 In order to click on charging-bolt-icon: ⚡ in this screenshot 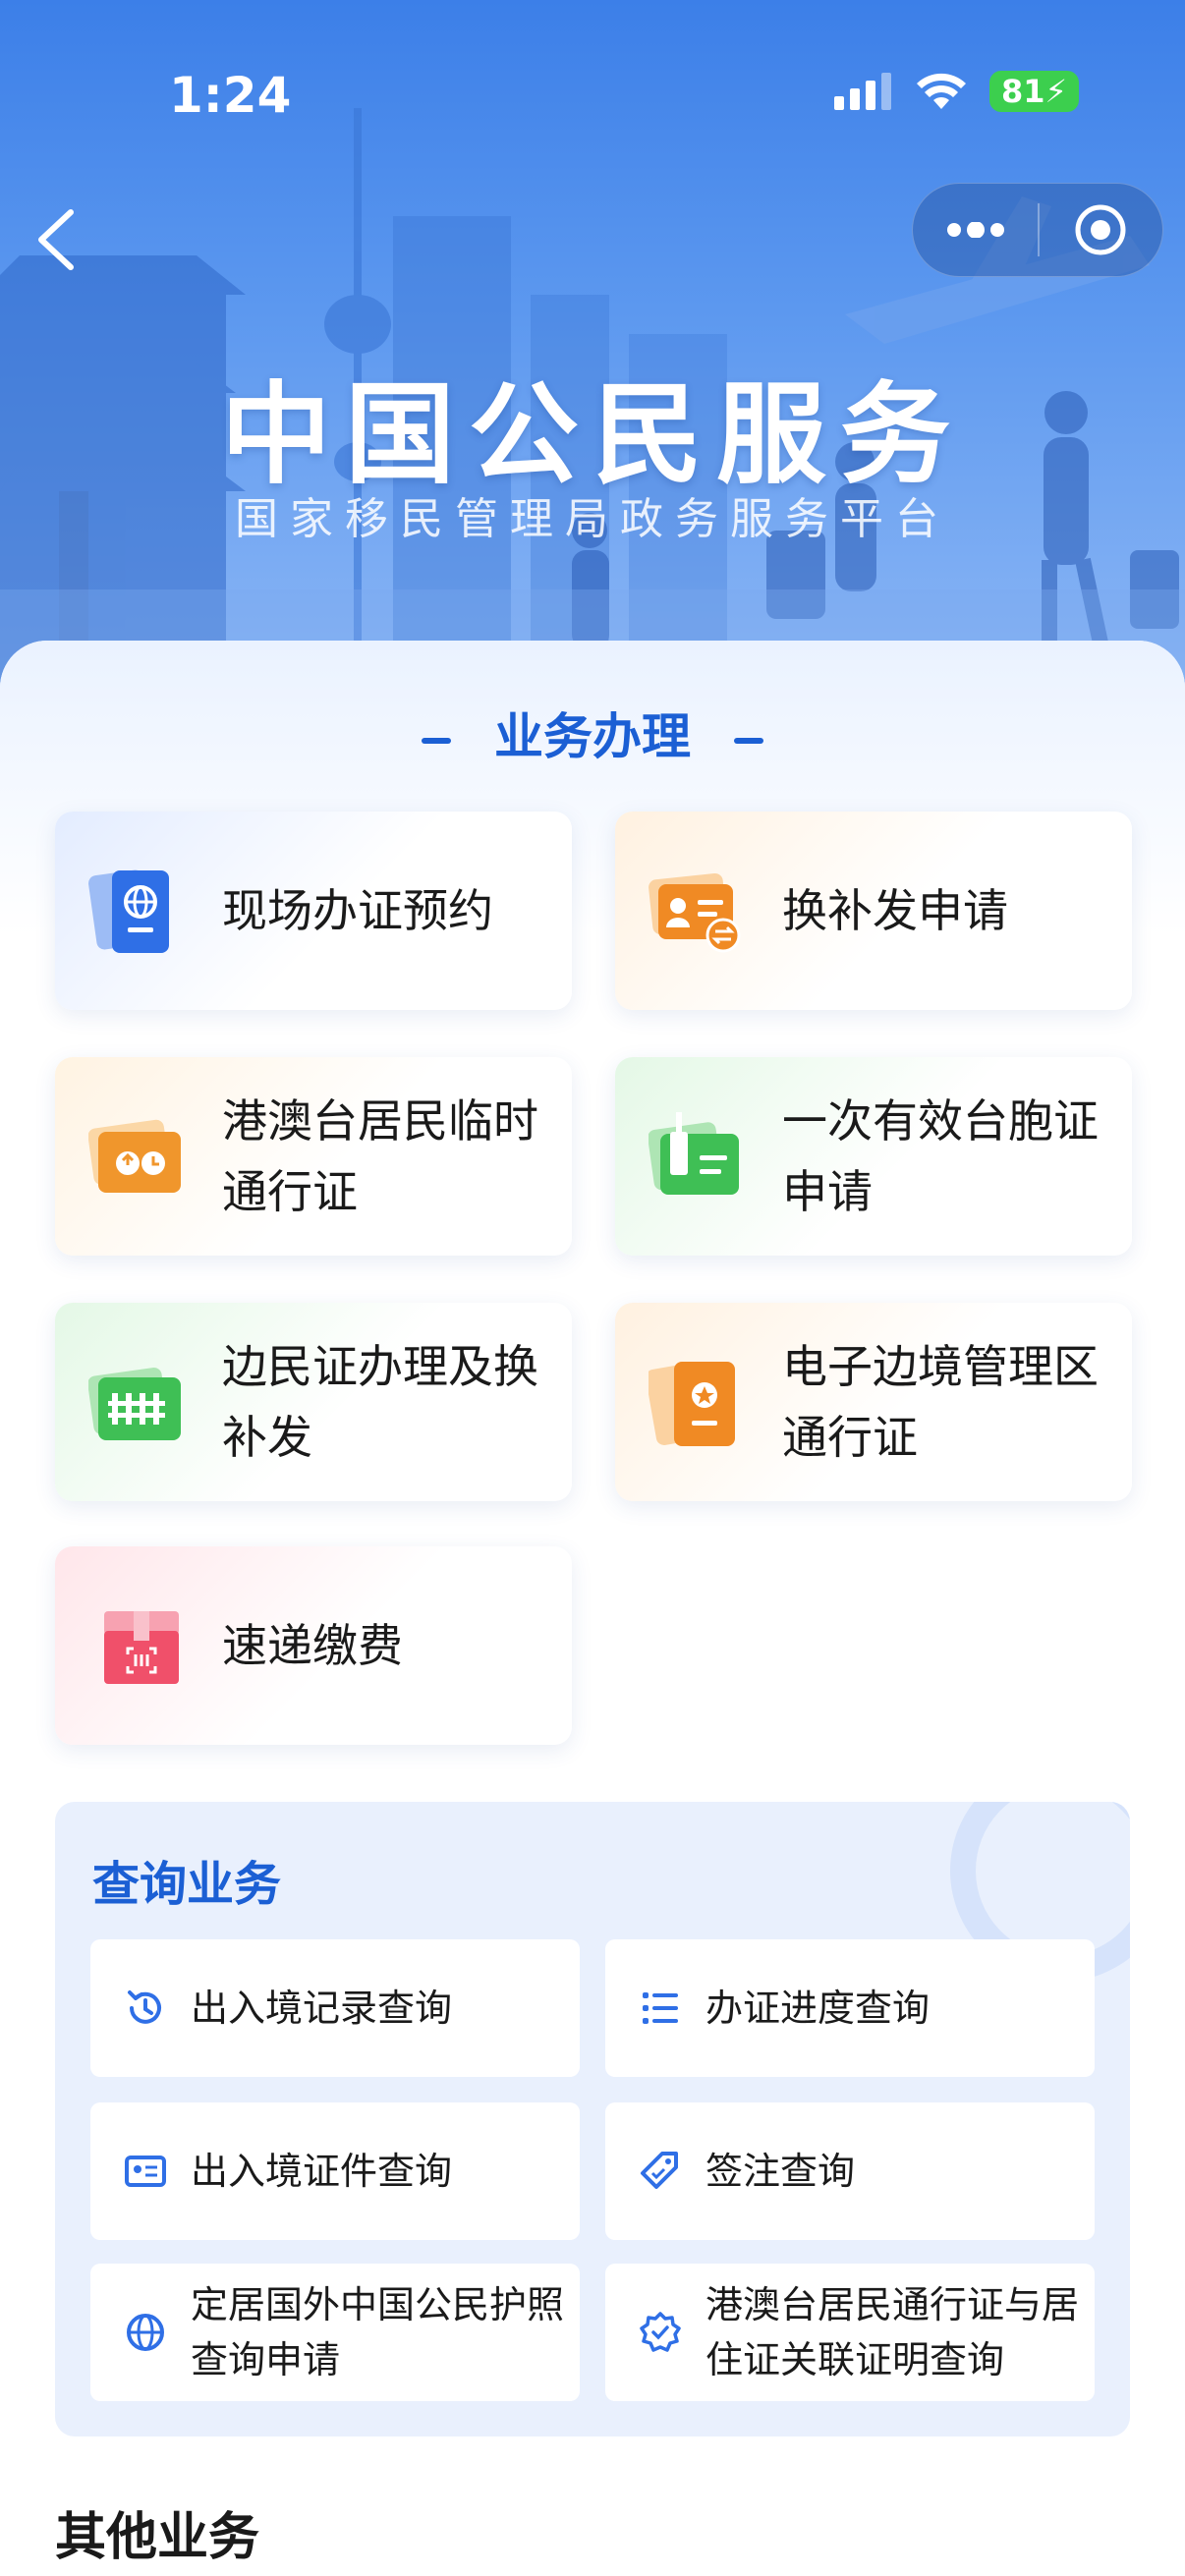, I will do `click(1056, 91)`.